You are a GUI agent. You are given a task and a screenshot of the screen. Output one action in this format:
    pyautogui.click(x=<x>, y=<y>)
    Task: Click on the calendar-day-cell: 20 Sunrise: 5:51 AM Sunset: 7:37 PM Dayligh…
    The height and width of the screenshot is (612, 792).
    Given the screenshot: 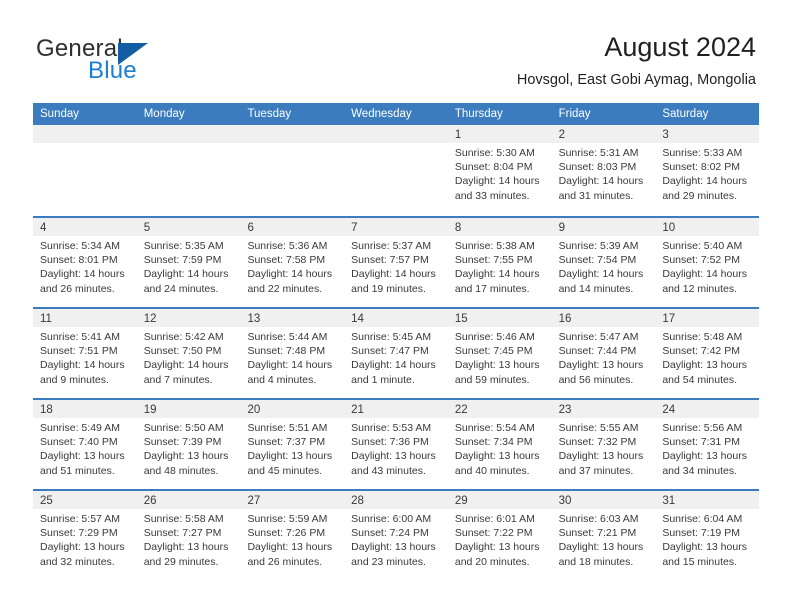 What is the action you would take?
    pyautogui.click(x=292, y=444)
    